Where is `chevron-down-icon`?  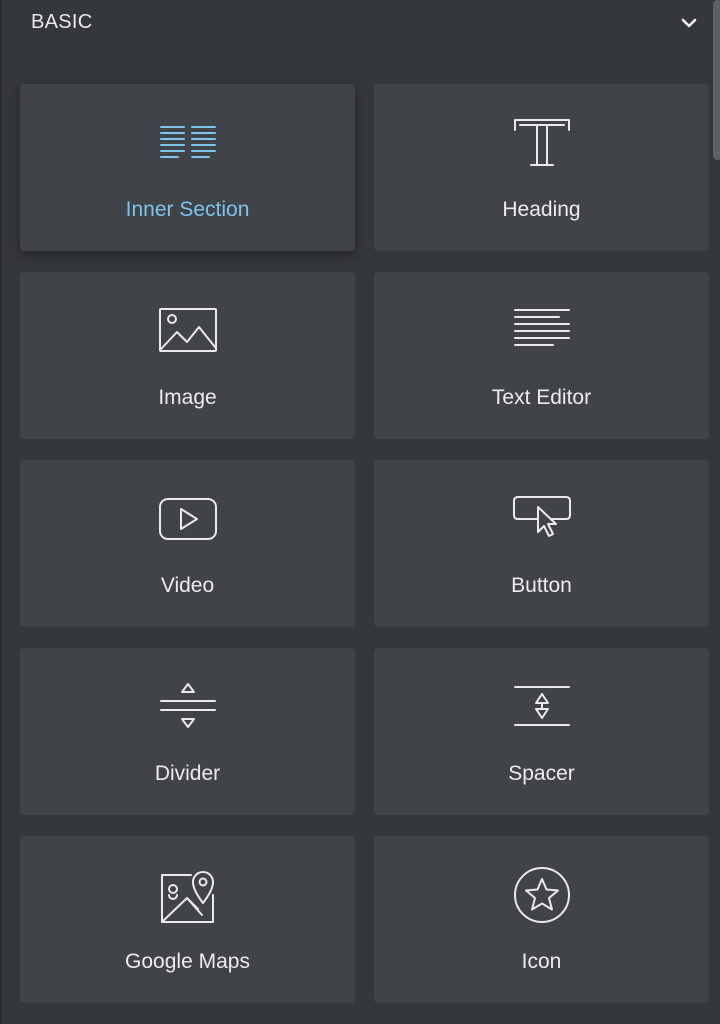
chevron-down-icon is located at coordinates (689, 23).